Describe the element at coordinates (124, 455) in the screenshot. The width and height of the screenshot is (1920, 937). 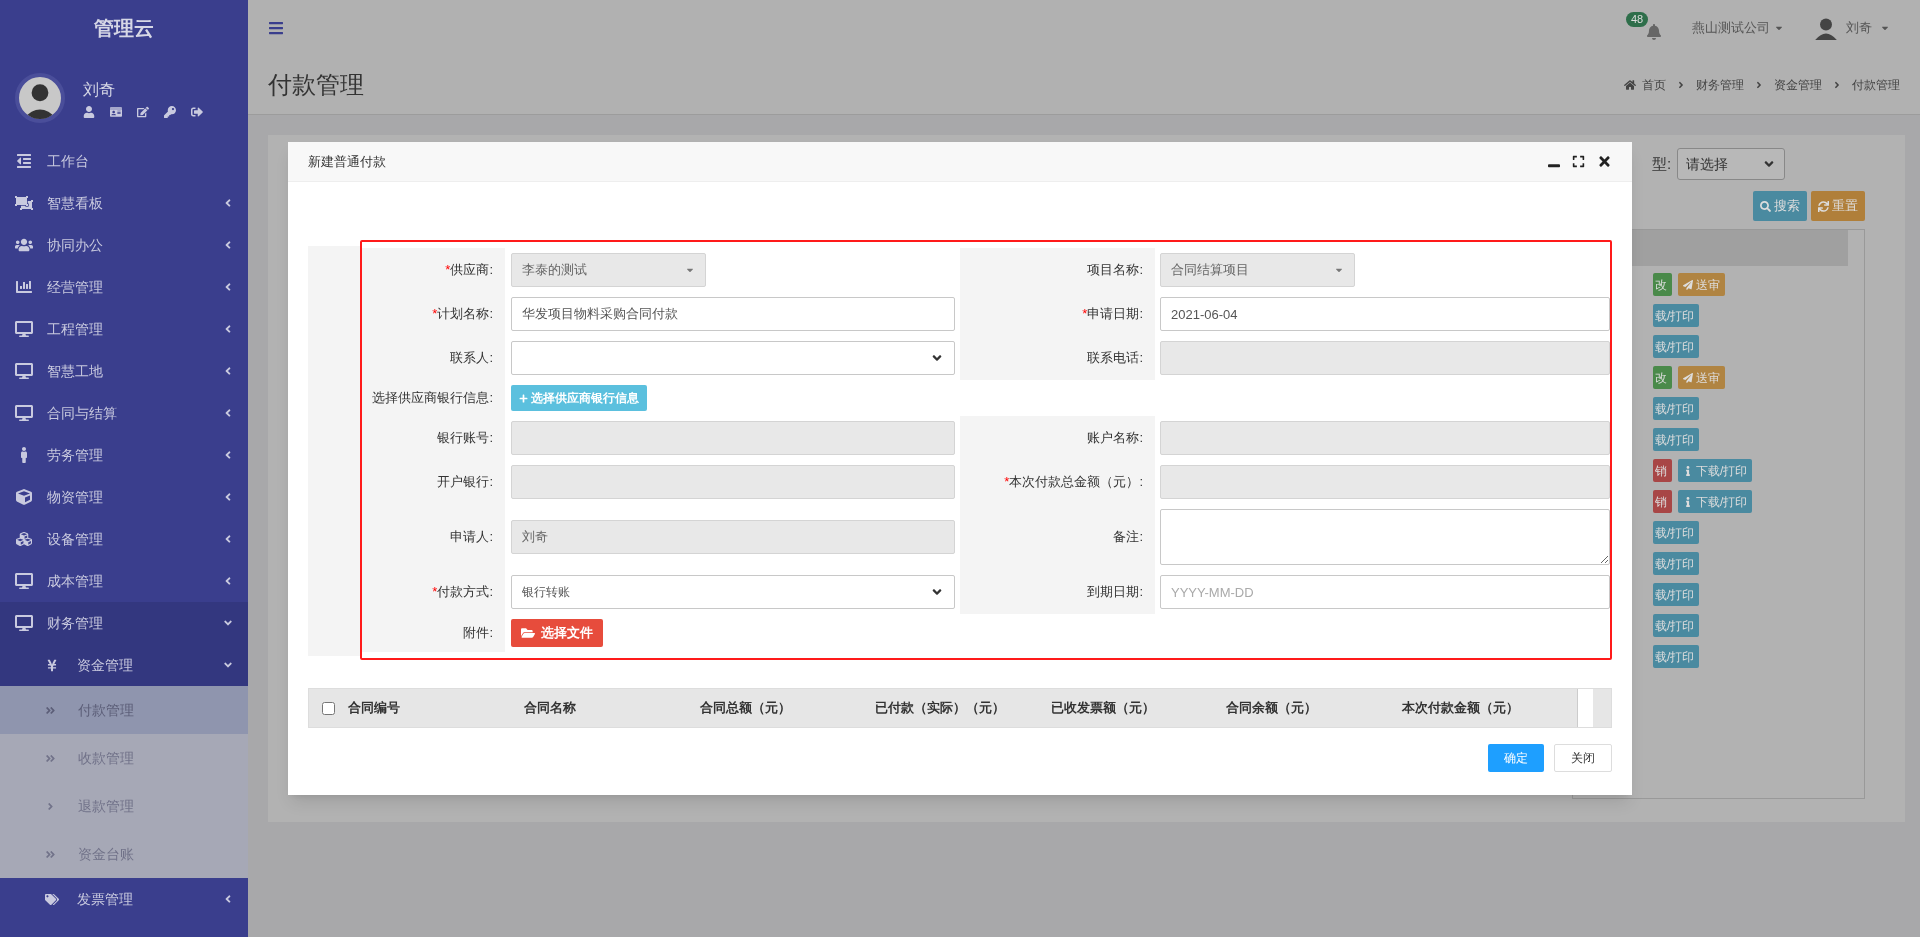
I see `sidebar-item: 劳务管理` at that location.